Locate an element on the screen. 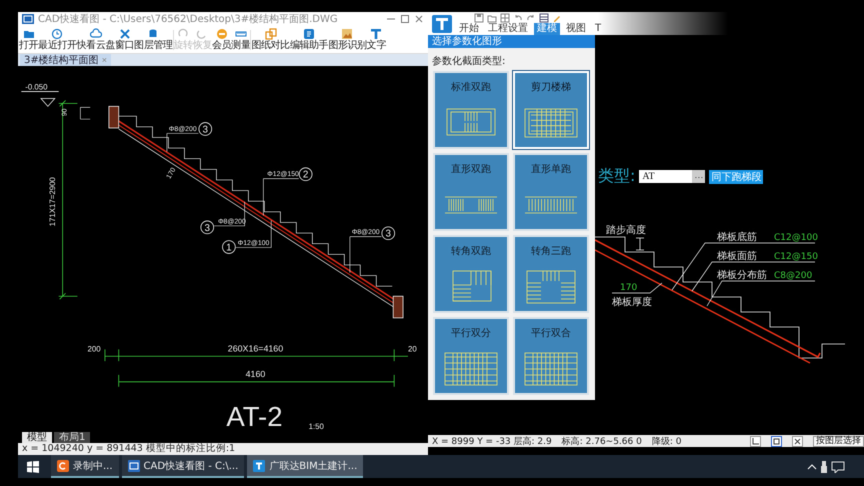  stair-type-option: 平行双分 is located at coordinates (471, 356).